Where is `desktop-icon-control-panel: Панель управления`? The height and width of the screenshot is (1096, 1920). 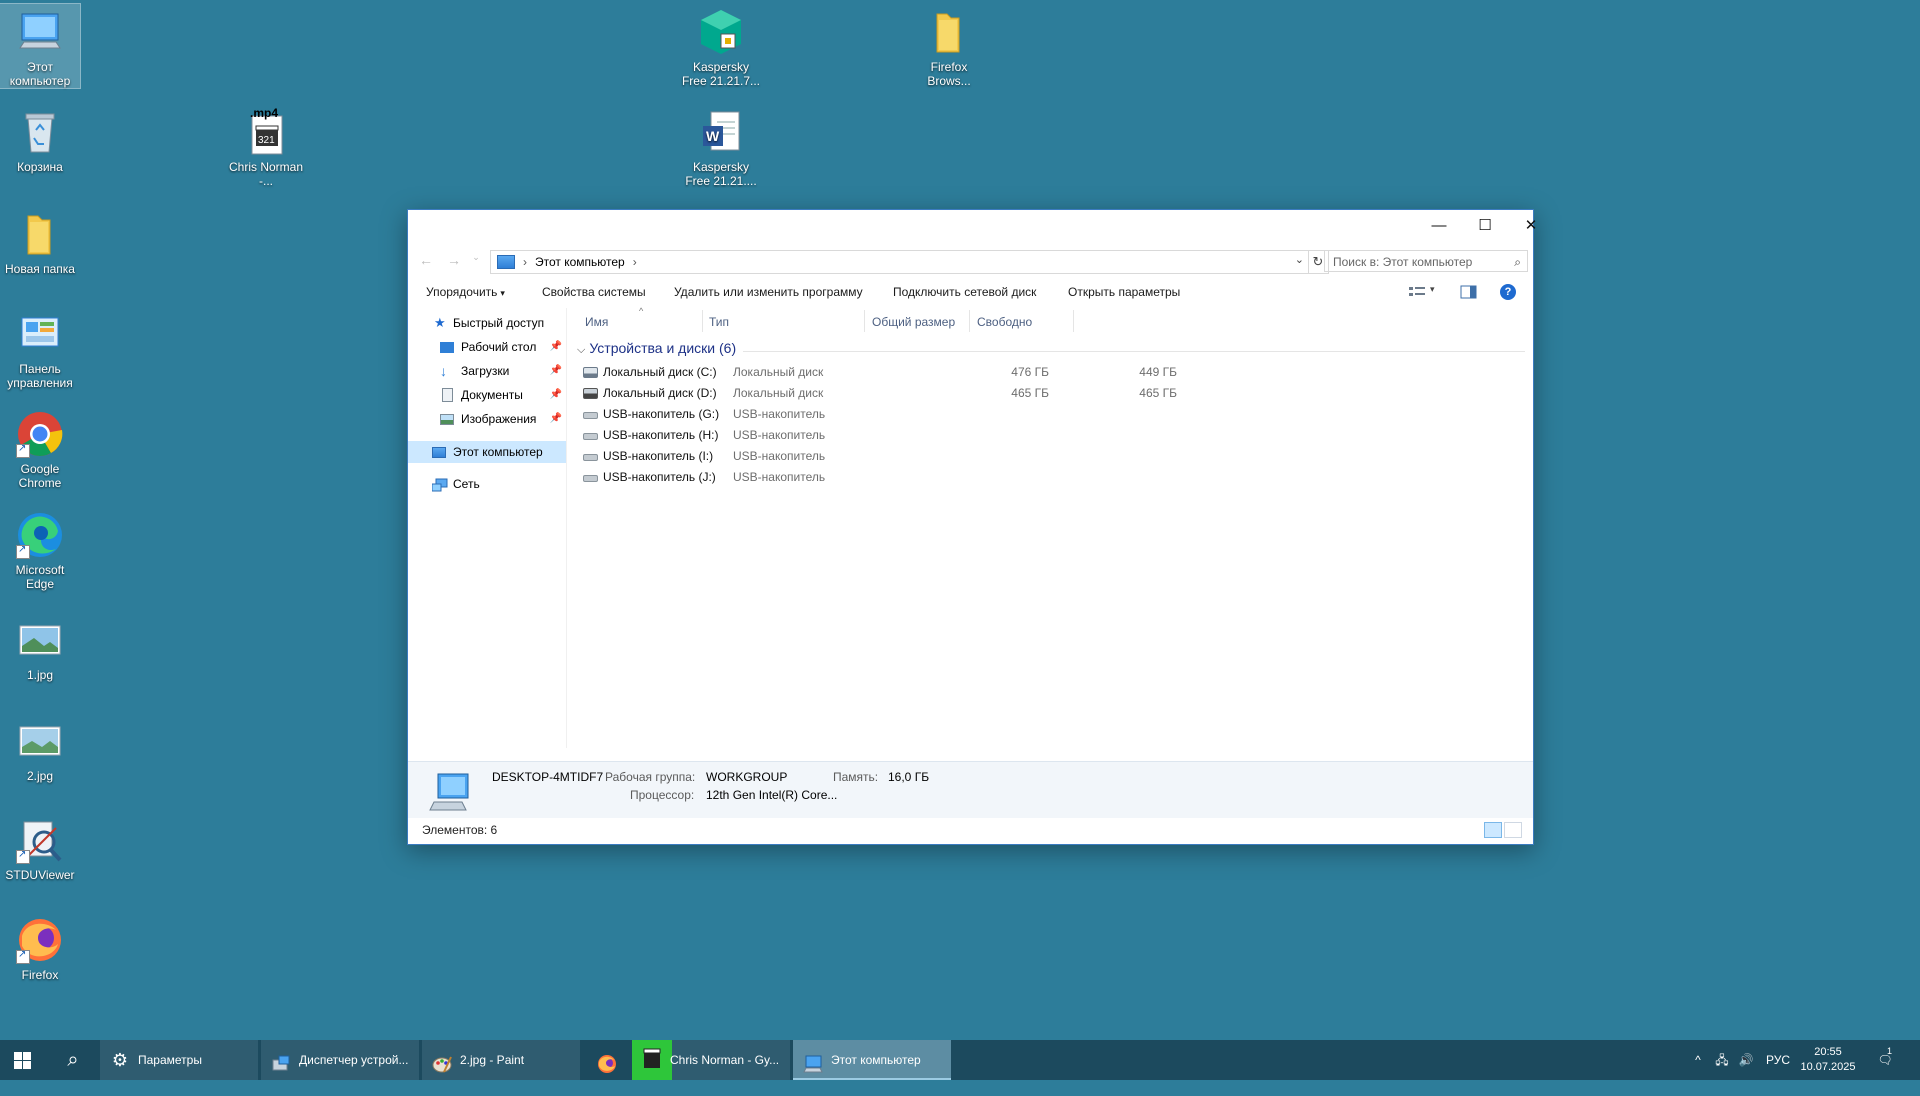
desktop-icon-control-panel: Панель управления is located at coordinates (40, 348).